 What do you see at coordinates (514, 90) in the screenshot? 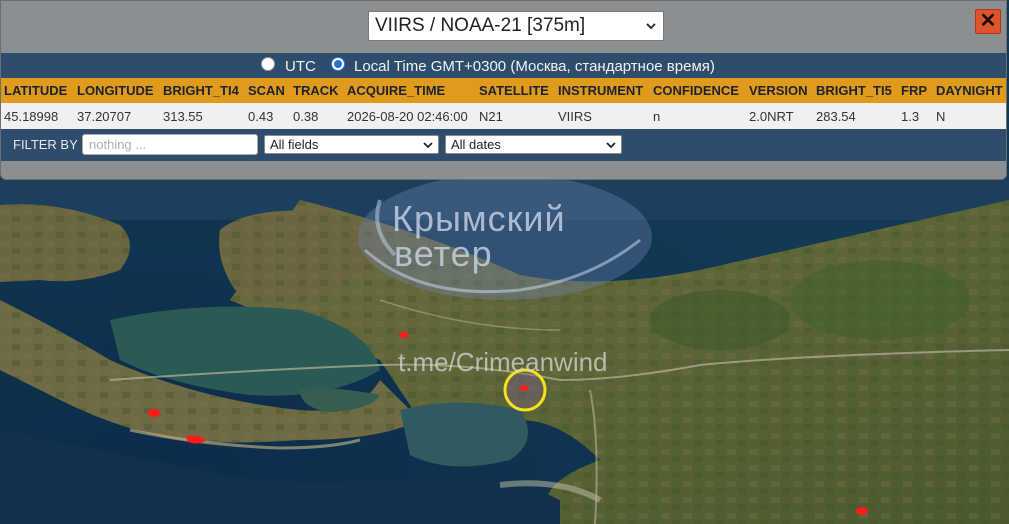
I see `column-header: SATELLITE` at bounding box center [514, 90].